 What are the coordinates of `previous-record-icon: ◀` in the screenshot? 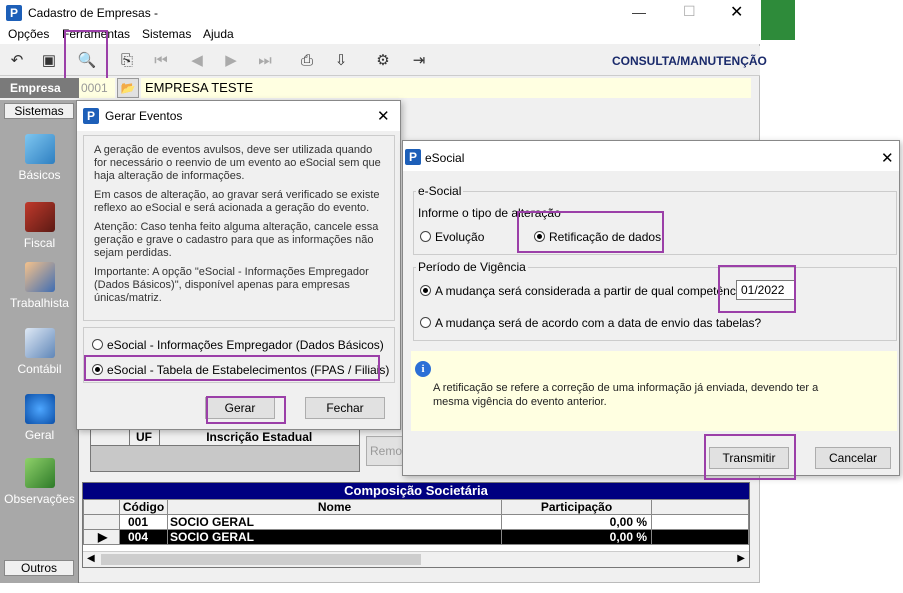 It's located at (197, 61).